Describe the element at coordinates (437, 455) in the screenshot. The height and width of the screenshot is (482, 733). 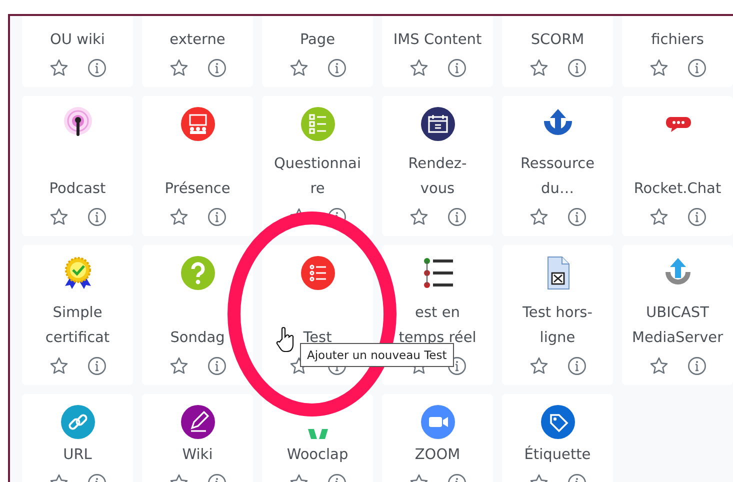
I see `activity-name: ZOOM` at that location.